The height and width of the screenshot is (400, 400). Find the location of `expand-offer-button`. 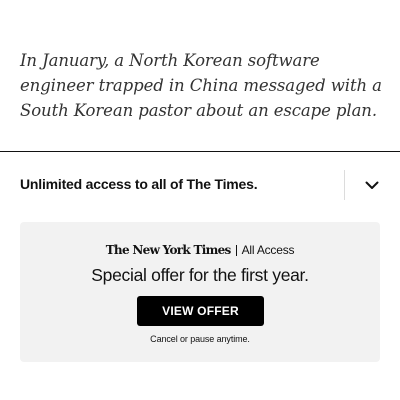

expand-offer-button is located at coordinates (372, 185).